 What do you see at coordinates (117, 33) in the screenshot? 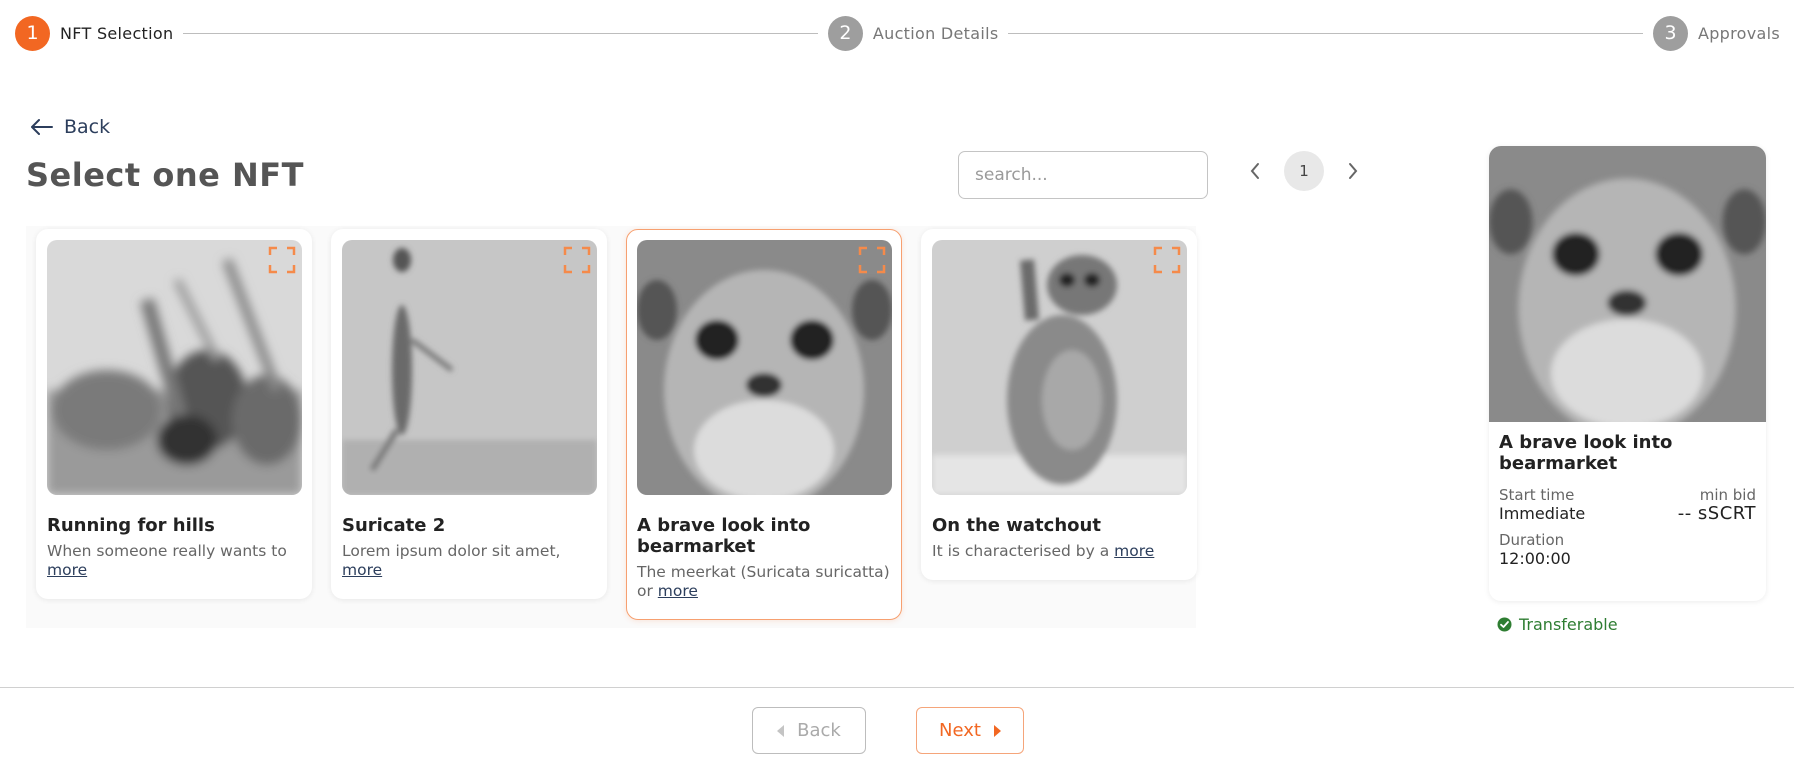
I see `step-label: NFT Selection` at bounding box center [117, 33].